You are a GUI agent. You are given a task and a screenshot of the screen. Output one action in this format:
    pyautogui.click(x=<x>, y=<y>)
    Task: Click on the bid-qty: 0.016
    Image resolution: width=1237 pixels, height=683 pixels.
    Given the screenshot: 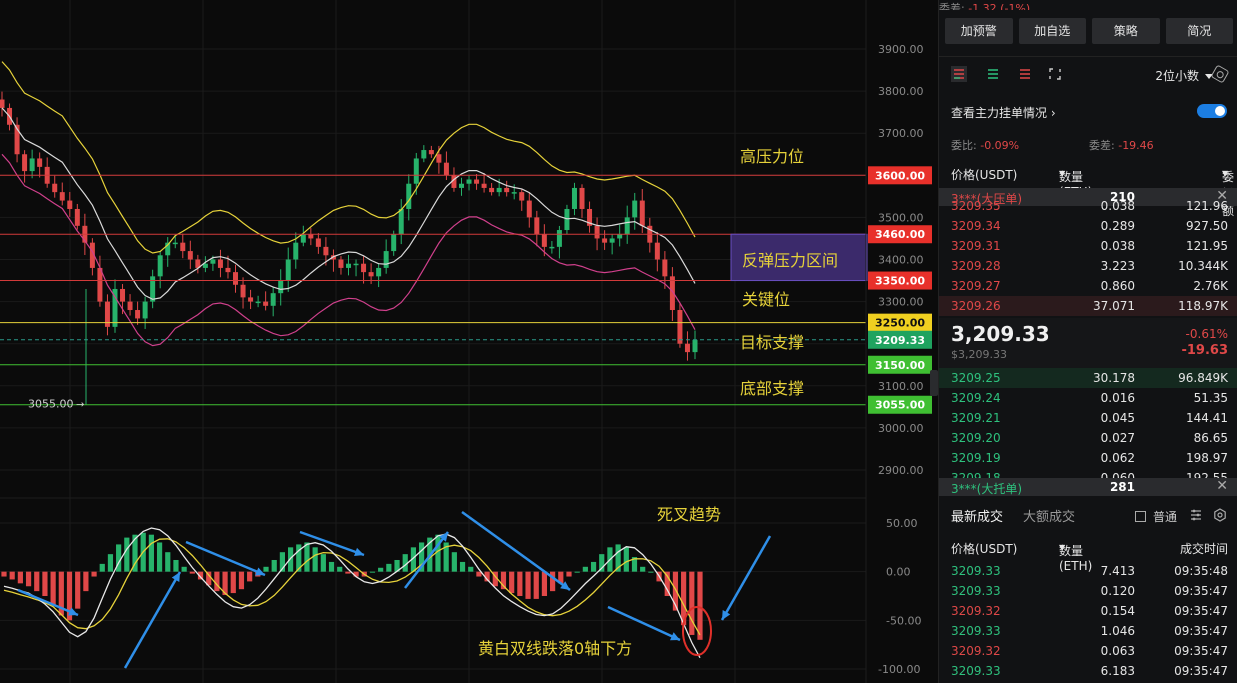 What is the action you would take?
    pyautogui.click(x=1117, y=398)
    